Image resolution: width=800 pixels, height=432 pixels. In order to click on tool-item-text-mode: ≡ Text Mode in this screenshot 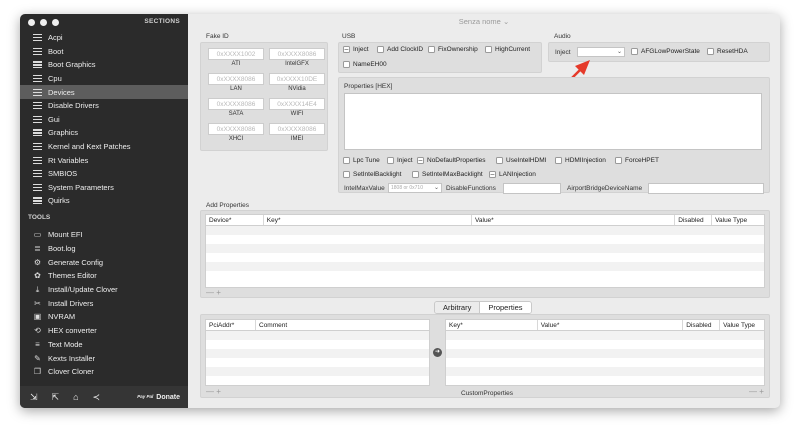, I will do `click(104, 345)`.